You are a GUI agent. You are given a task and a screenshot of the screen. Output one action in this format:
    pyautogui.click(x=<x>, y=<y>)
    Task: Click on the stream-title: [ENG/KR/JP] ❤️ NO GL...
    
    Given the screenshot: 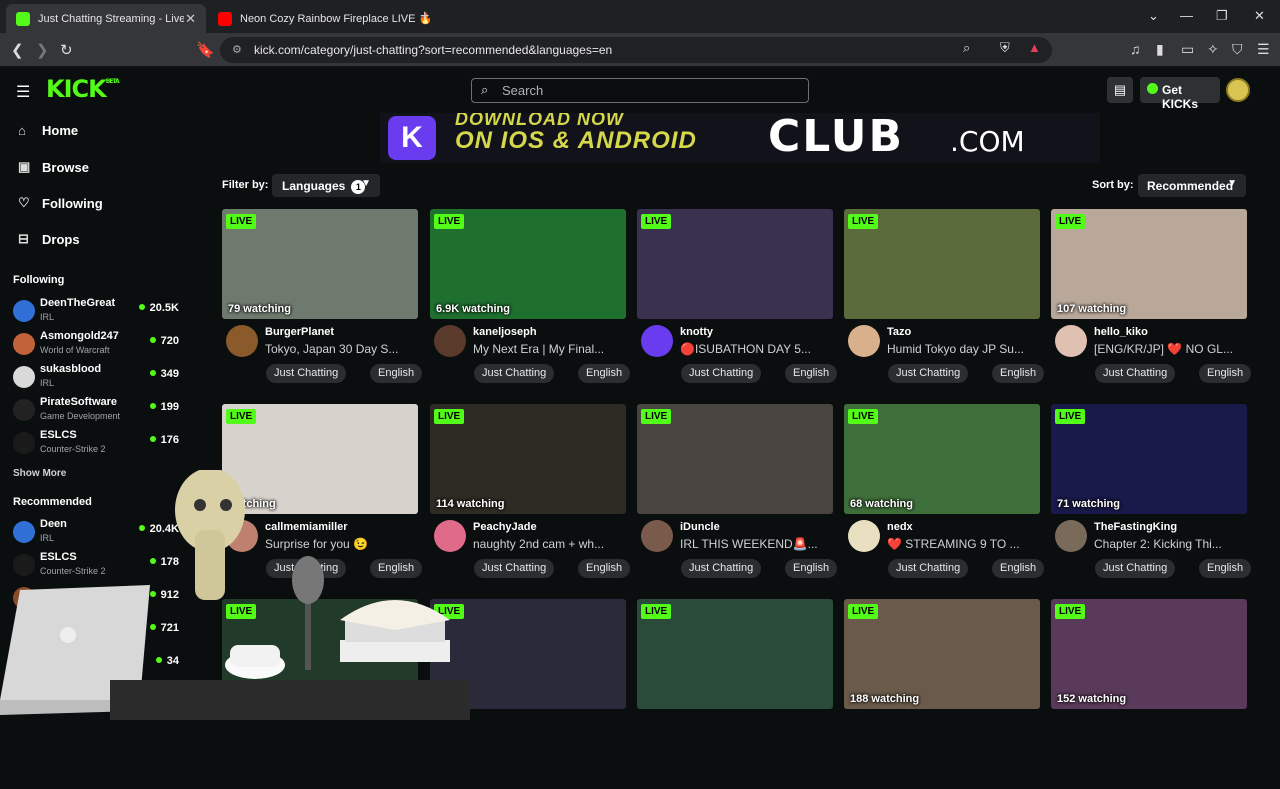 What is the action you would take?
    pyautogui.click(x=1170, y=349)
    